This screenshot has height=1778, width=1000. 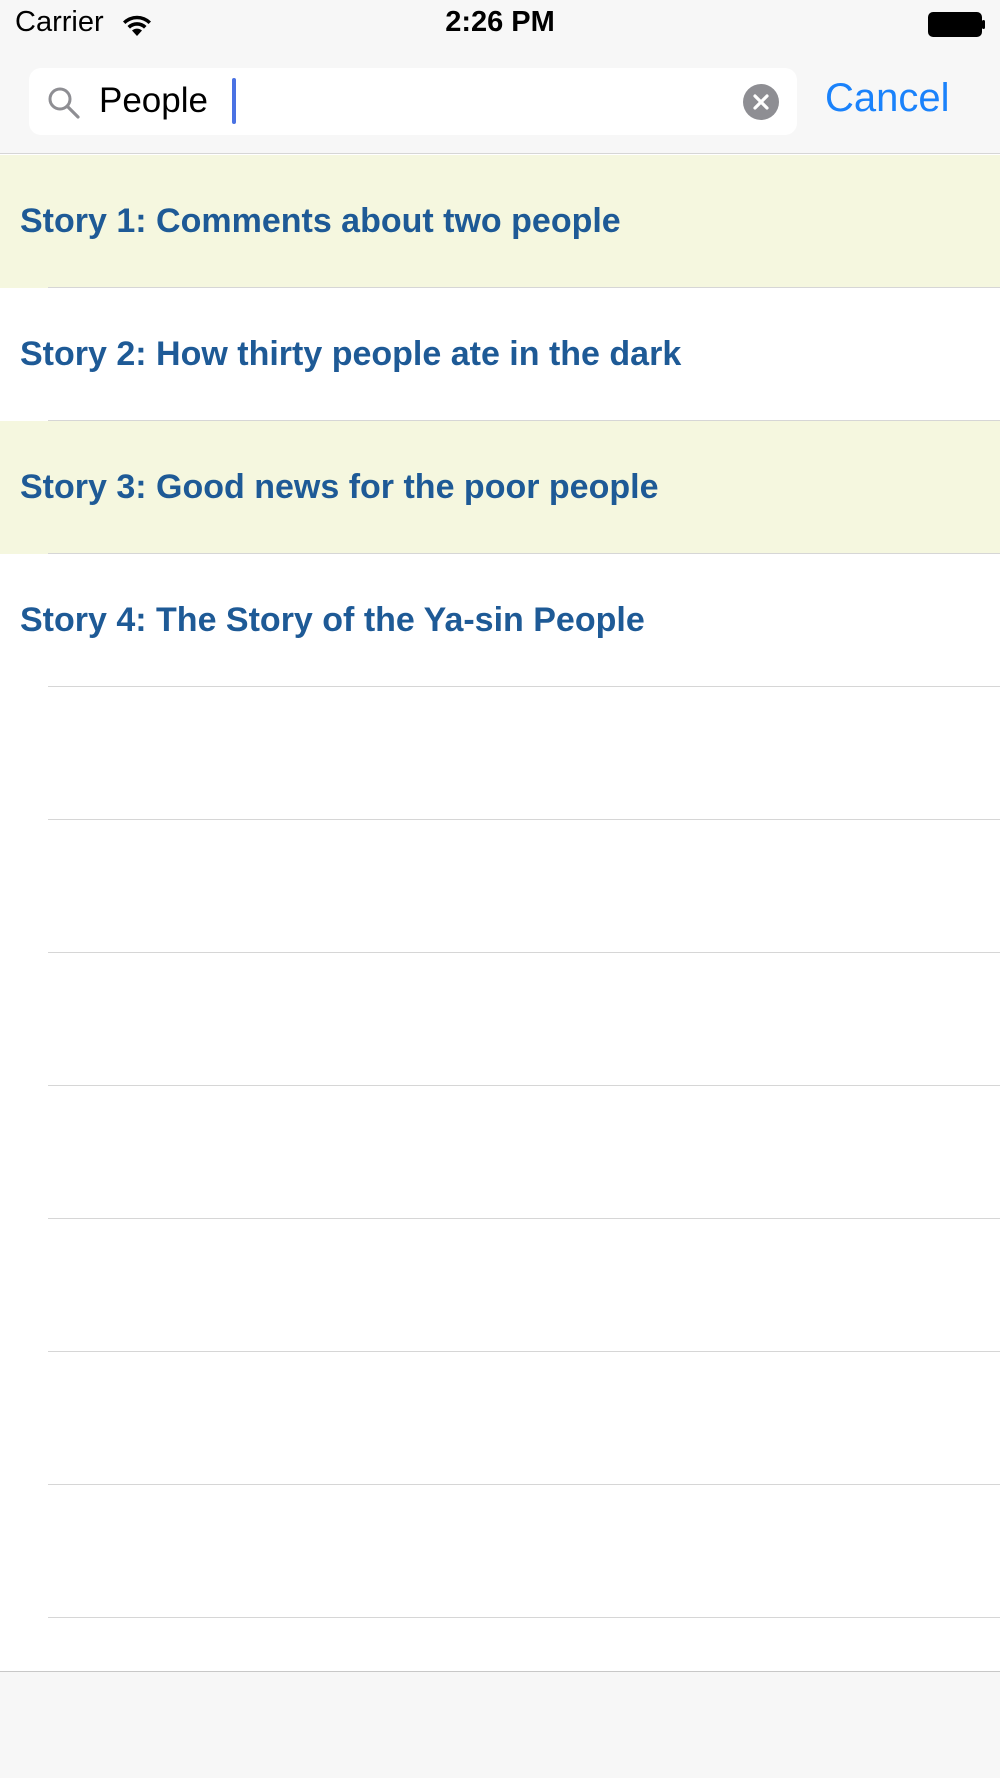 What do you see at coordinates (234, 101) in the screenshot?
I see `text-caret` at bounding box center [234, 101].